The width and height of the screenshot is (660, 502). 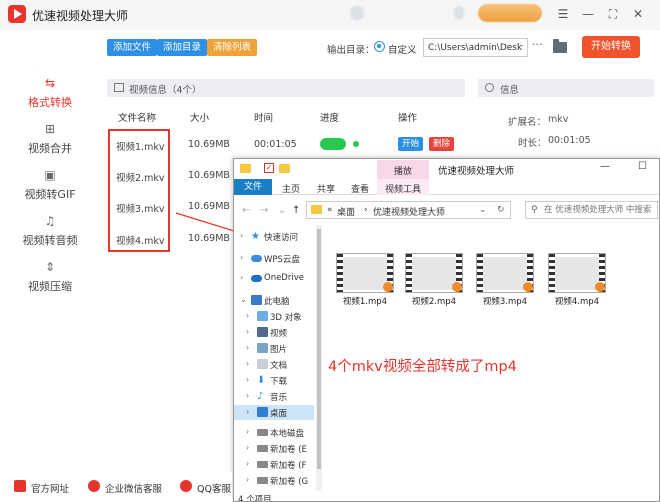 What do you see at coordinates (442, 144) in the screenshot?
I see `row-delete-button: 删除` at bounding box center [442, 144].